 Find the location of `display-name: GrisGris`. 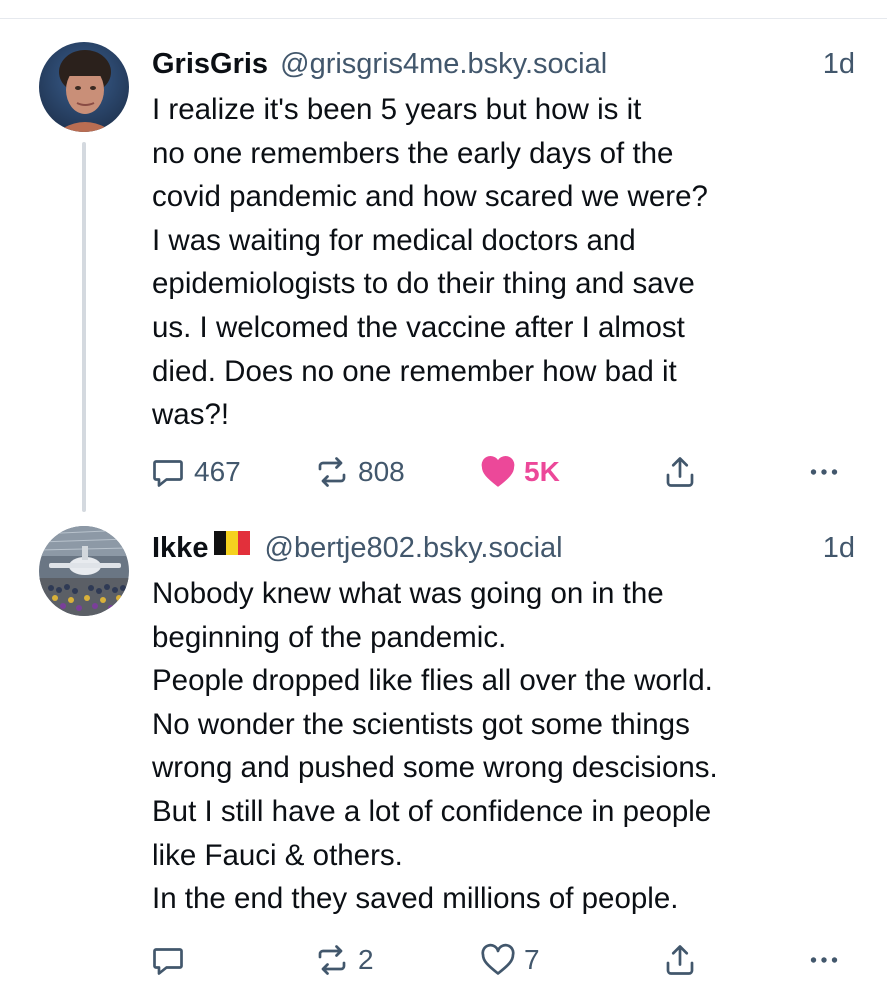

display-name: GrisGris is located at coordinates (210, 64).